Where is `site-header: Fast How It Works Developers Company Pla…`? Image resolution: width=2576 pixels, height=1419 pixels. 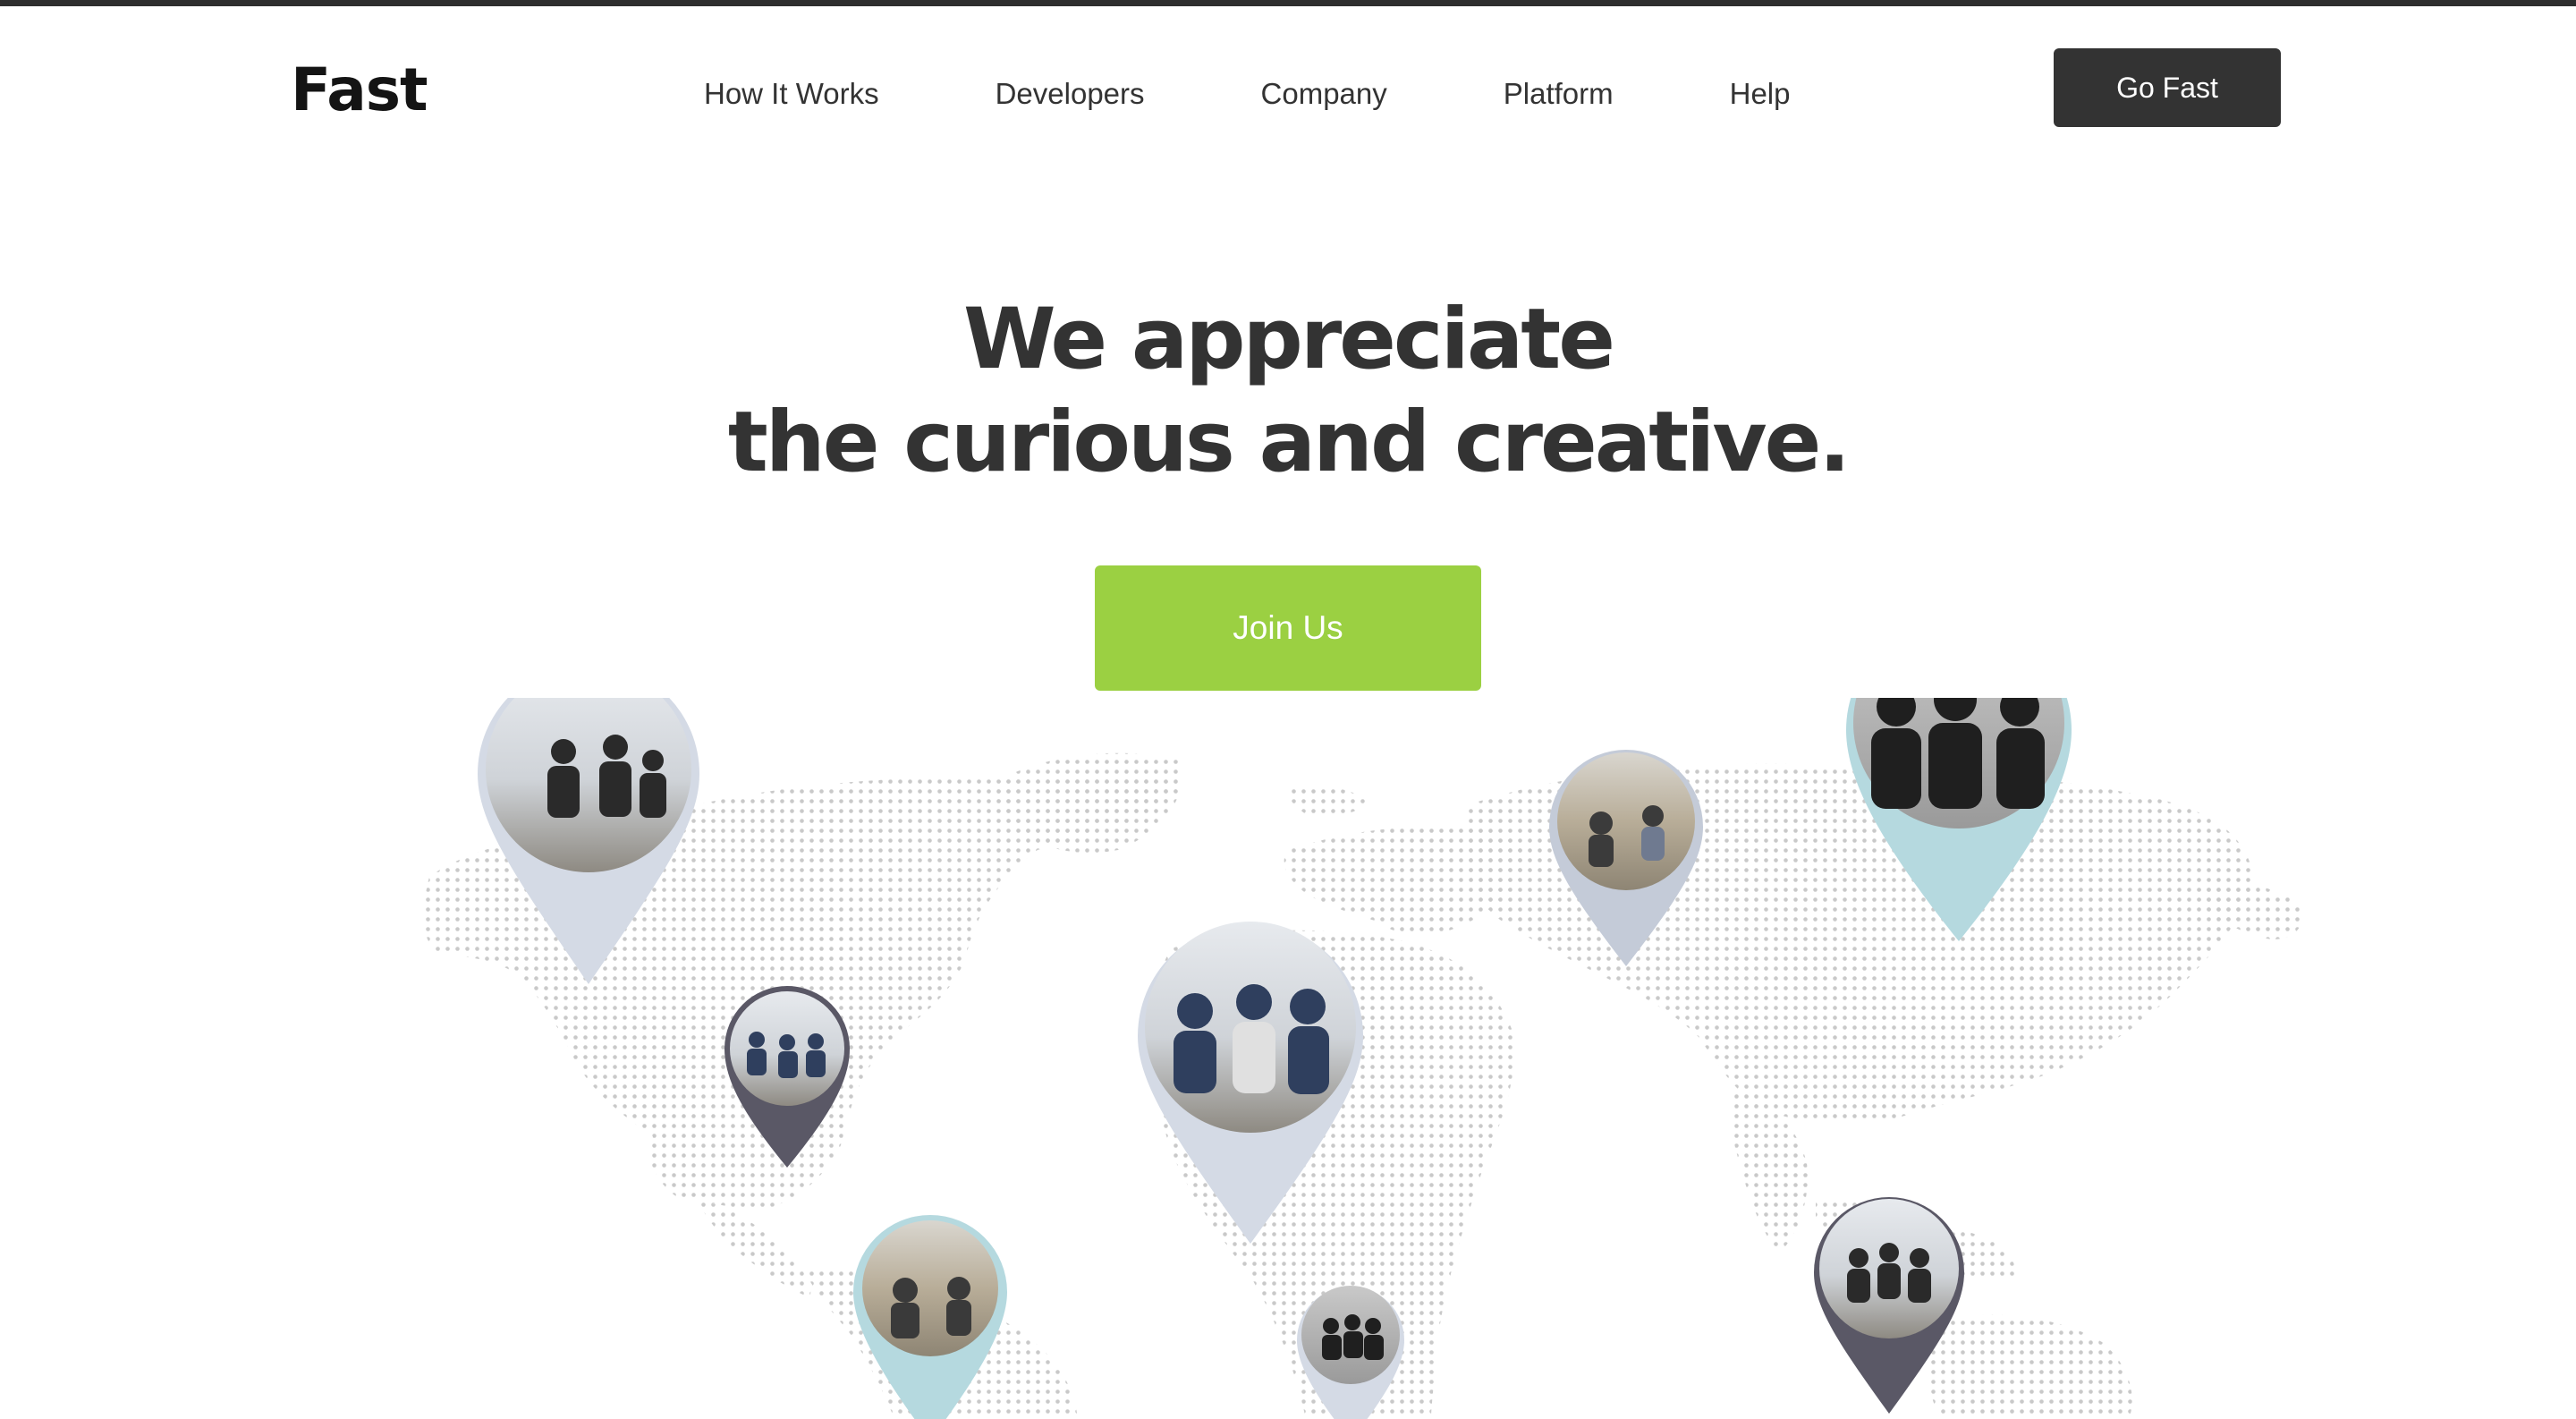
site-header: Fast How It Works Developers Company Pla… is located at coordinates (1288, 86).